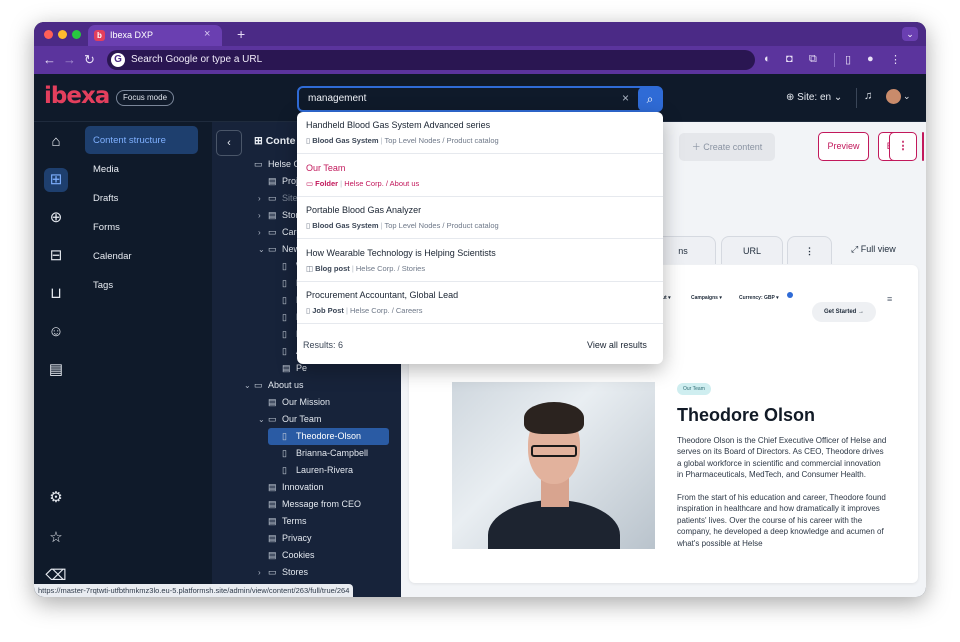 The width and height of the screenshot is (960, 642). What do you see at coordinates (99, 35) in the screenshot?
I see `ibexa-favicon-icon: b` at bounding box center [99, 35].